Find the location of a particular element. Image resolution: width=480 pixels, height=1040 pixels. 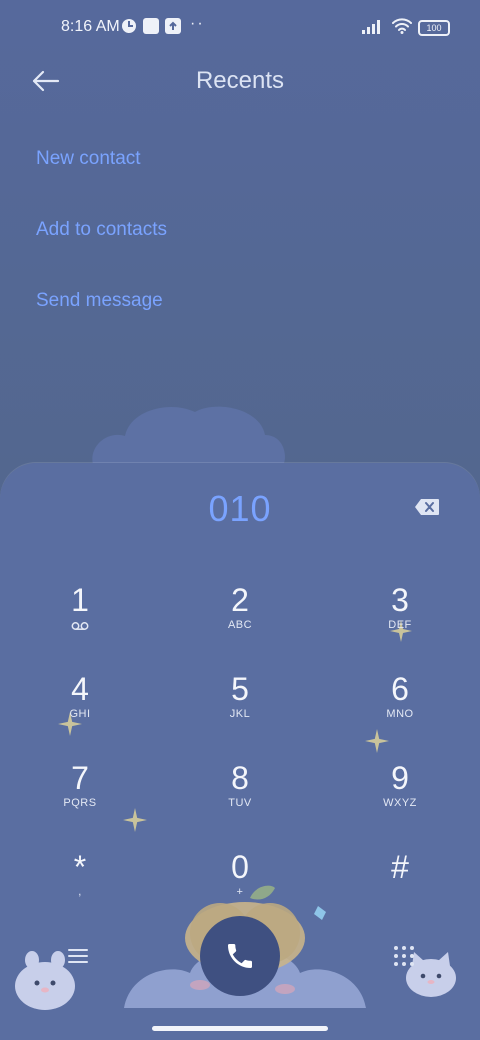

notification-square-icon is located at coordinates (151, 26).